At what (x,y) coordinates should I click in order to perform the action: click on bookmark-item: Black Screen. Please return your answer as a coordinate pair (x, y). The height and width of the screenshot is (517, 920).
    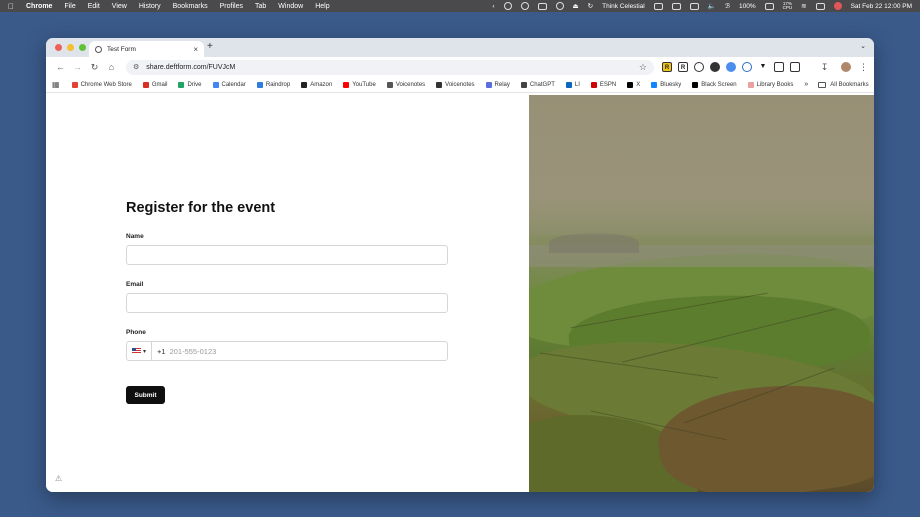
    Looking at the image, I should click on (714, 84).